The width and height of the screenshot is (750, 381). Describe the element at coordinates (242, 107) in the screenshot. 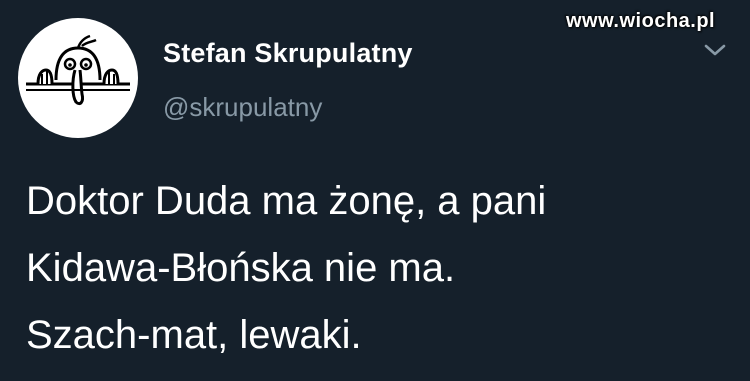

I see `user-handle: @skrupulatny` at that location.